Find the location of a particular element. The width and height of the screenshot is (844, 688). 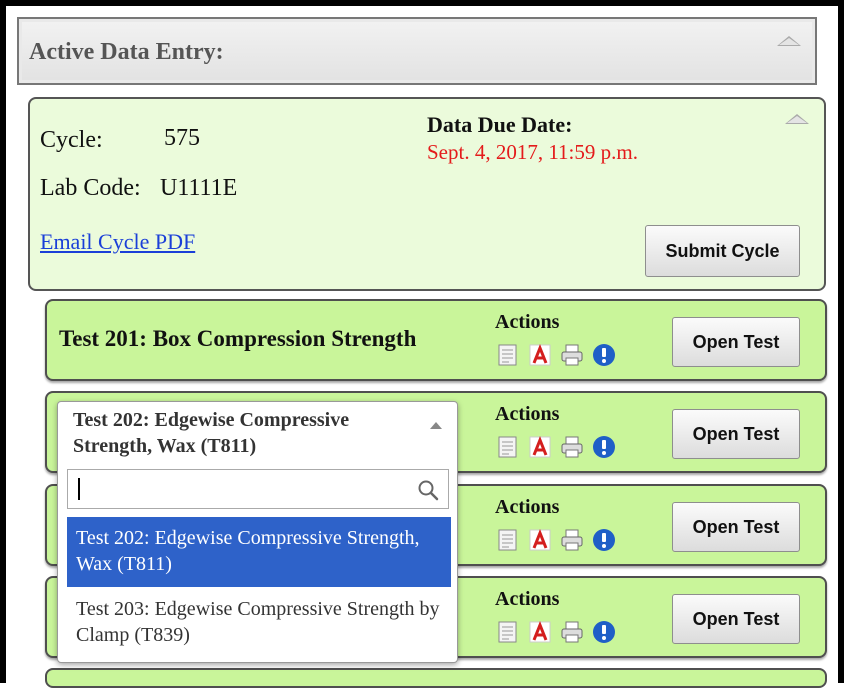

cycle-value: 575 is located at coordinates (182, 138).